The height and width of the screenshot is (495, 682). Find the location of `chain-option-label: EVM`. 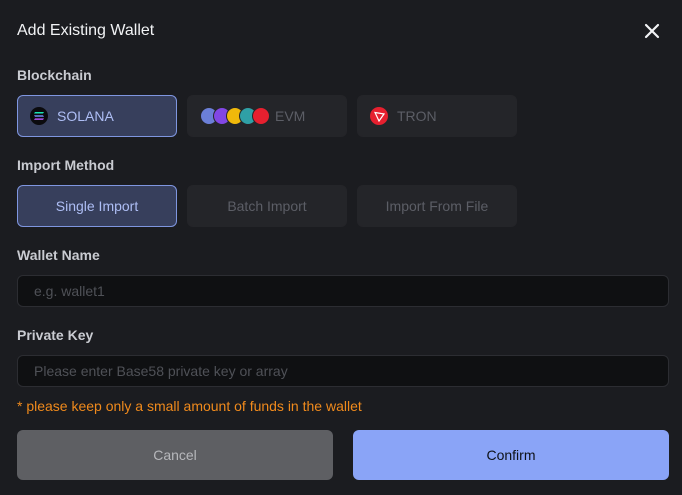

chain-option-label: EVM is located at coordinates (290, 116).